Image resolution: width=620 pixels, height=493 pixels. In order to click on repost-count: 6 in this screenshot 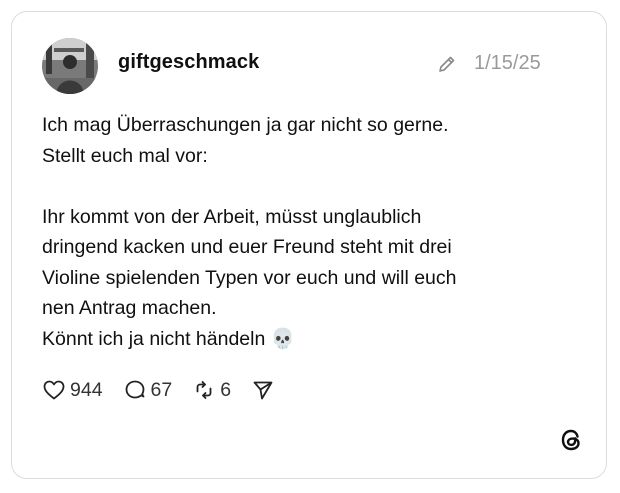, I will do `click(226, 389)`.